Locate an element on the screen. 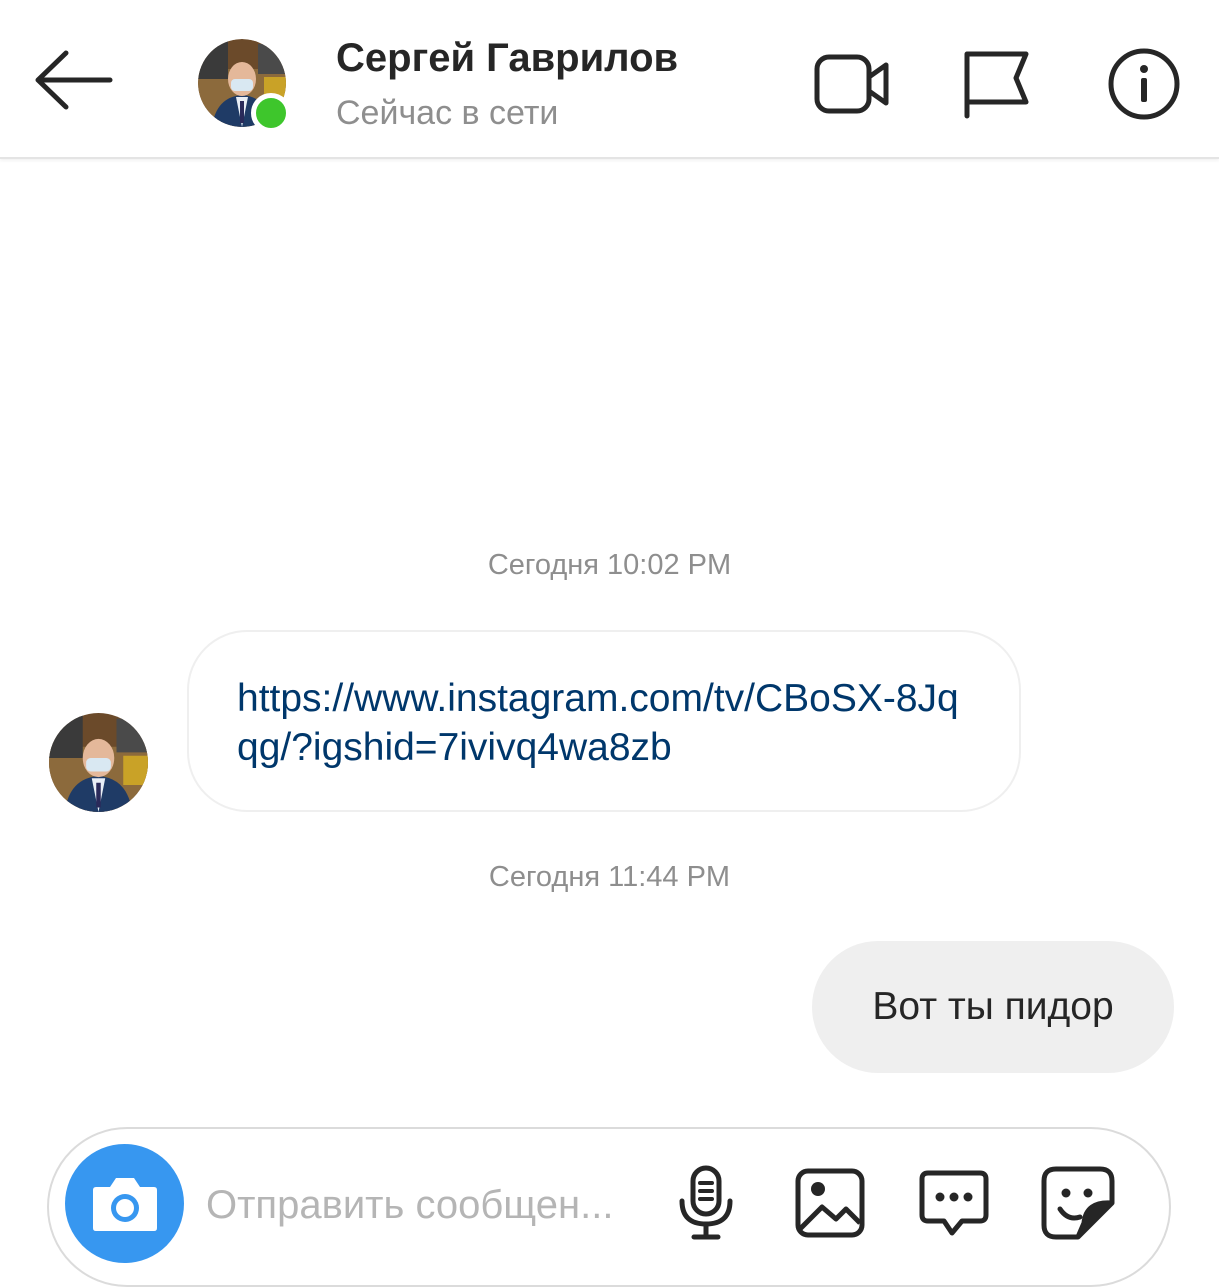  outgoing-message-bubble: Вот ты пидор is located at coordinates (993, 1007).